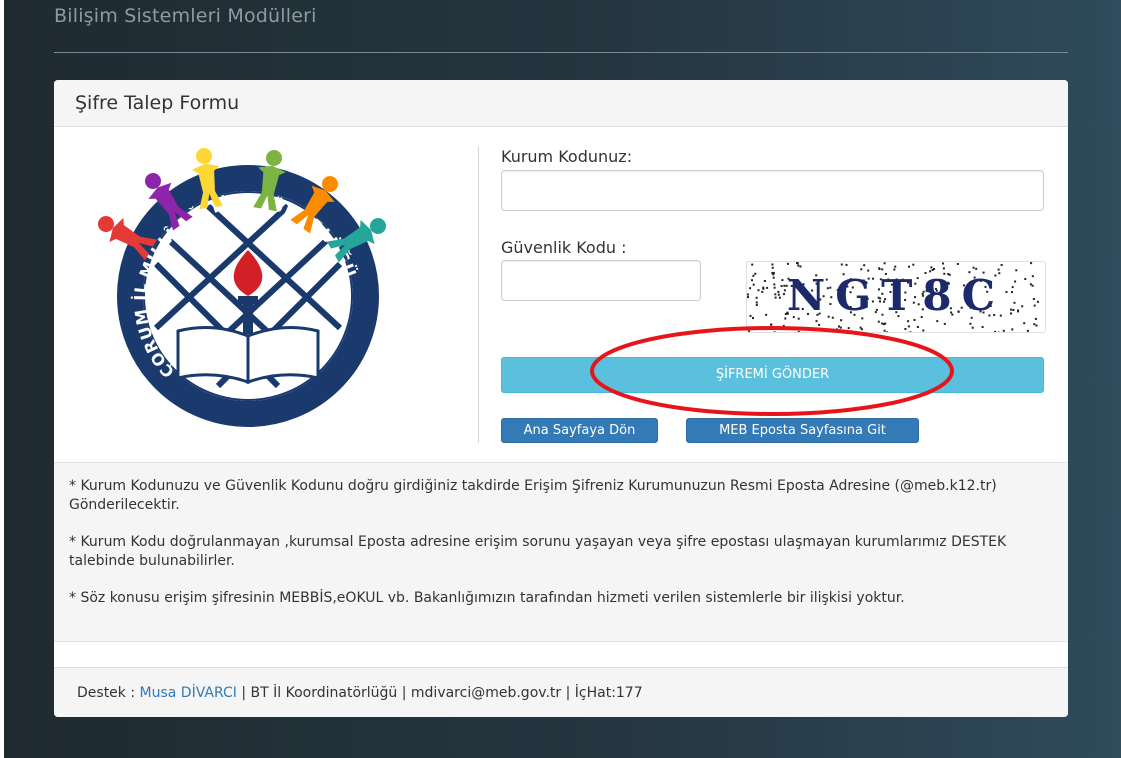  Describe the element at coordinates (772, 375) in the screenshot. I see `send-password-button: ŞİFREMİ GÖNDER` at that location.